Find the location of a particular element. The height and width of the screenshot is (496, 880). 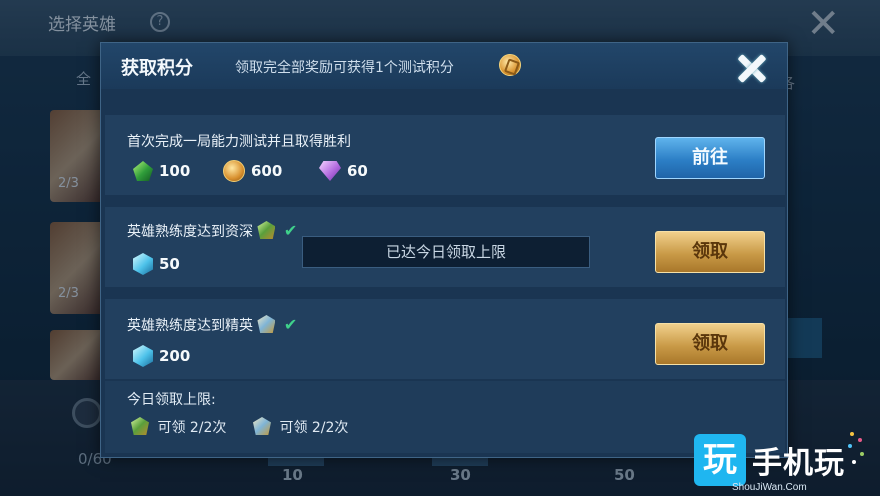

task-label-wrap: 英雄熟练度达到资深 ✔ is located at coordinates (212, 231).